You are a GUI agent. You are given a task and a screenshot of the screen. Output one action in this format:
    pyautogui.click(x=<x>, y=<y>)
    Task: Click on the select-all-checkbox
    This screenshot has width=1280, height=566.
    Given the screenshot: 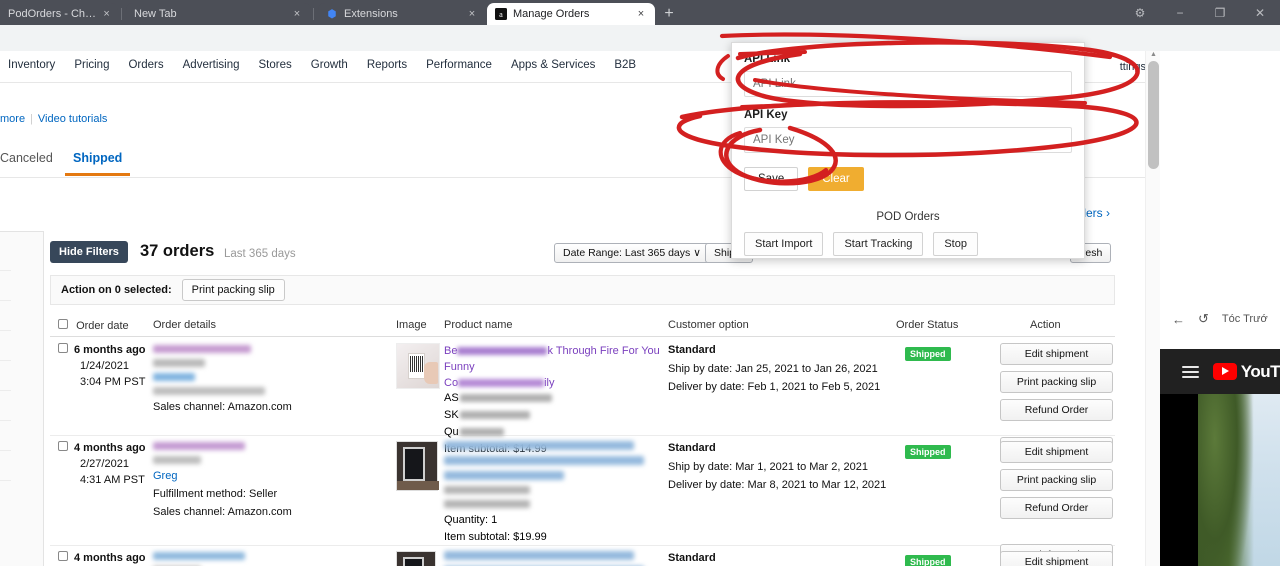 What is the action you would take?
    pyautogui.click(x=63, y=324)
    